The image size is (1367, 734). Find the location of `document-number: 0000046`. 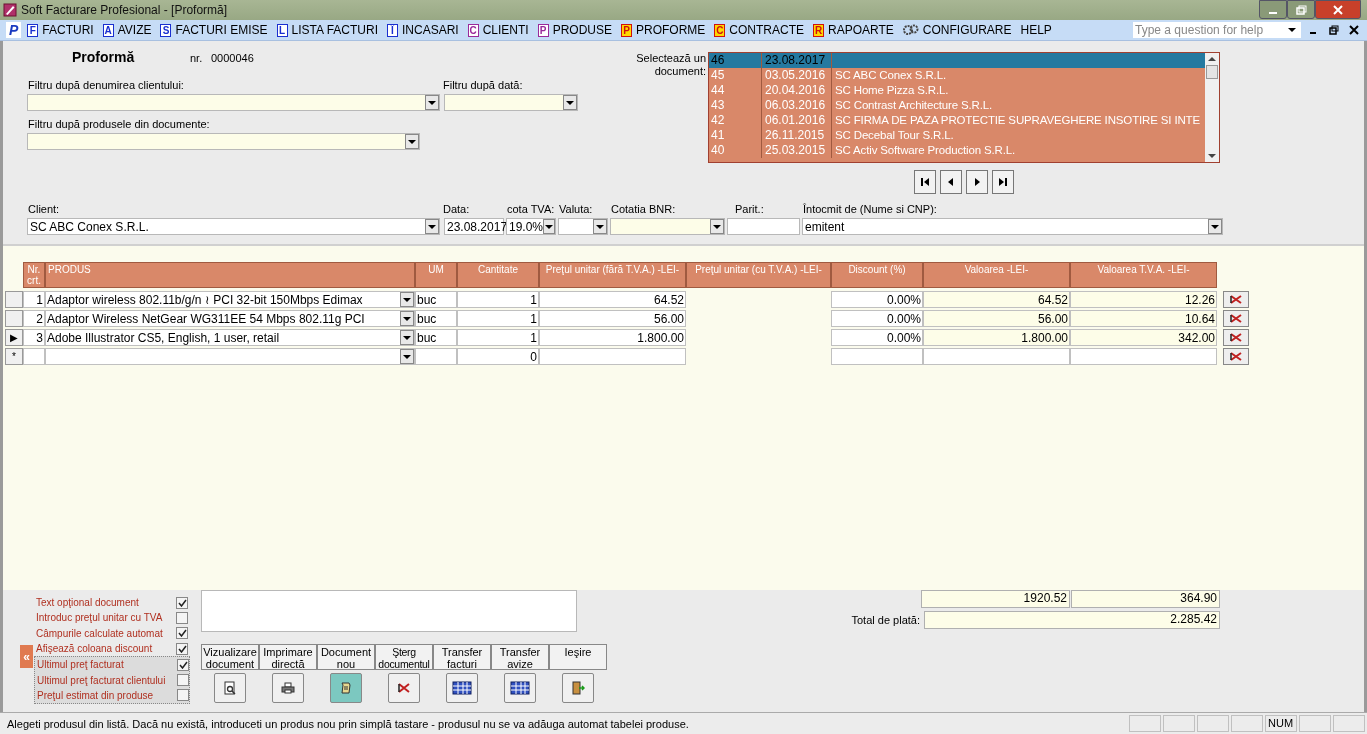

document-number: 0000046 is located at coordinates (232, 58).